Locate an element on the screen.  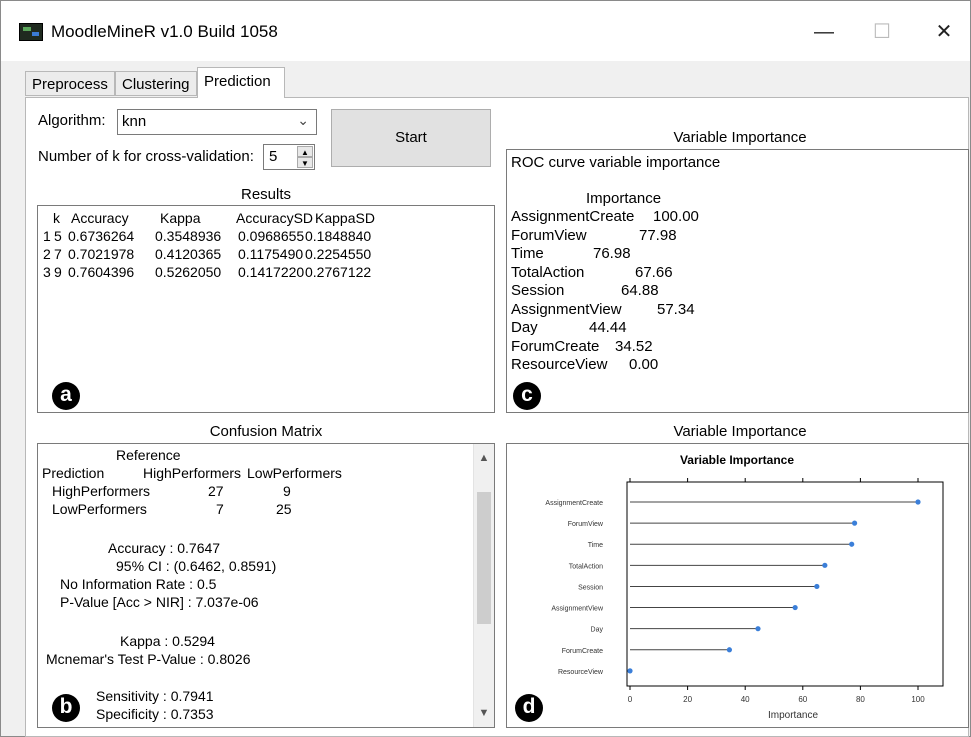
category-label: ForumCreate is located at coordinates (582, 651).